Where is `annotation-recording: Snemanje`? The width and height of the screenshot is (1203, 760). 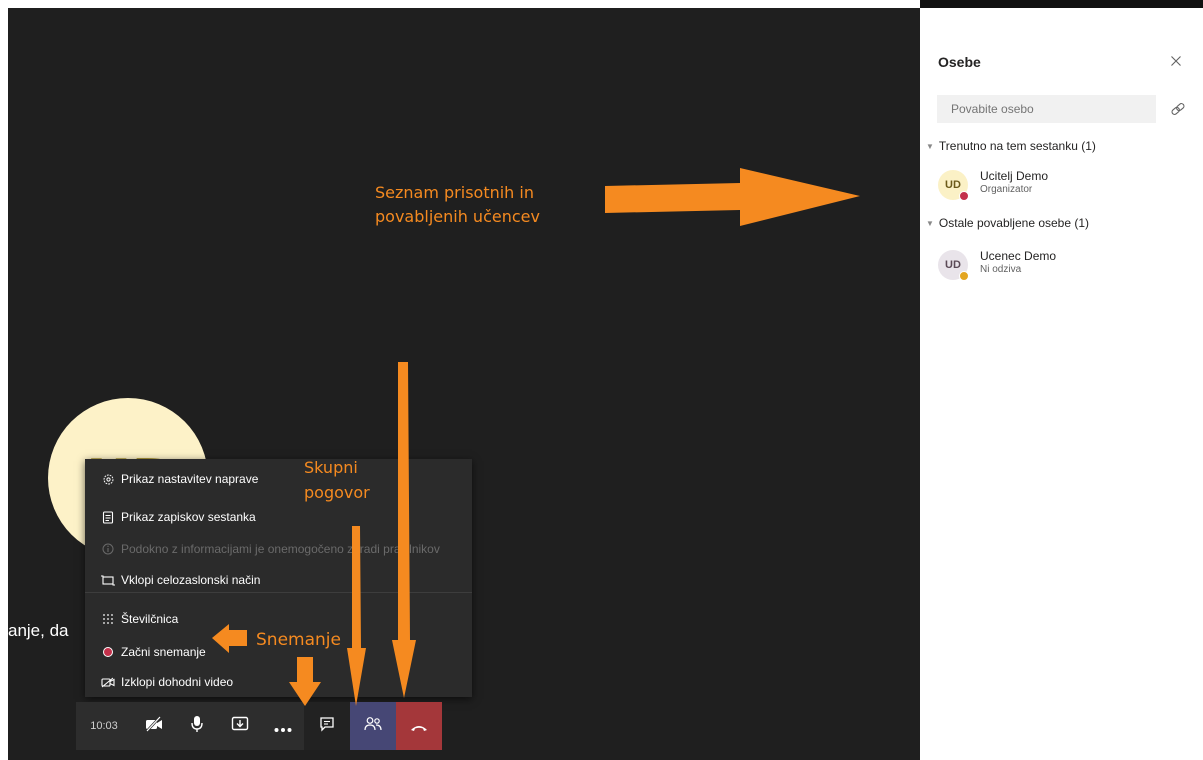
annotation-recording: Snemanje is located at coordinates (298, 640).